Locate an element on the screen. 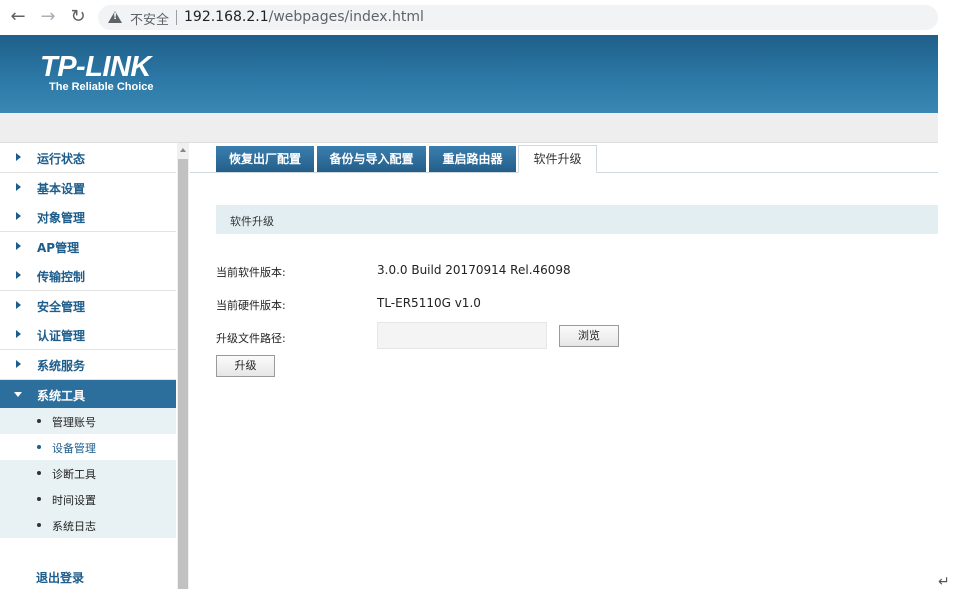 This screenshot has width=972, height=590. sidebar-item-label: 基本设置 is located at coordinates (61, 189).